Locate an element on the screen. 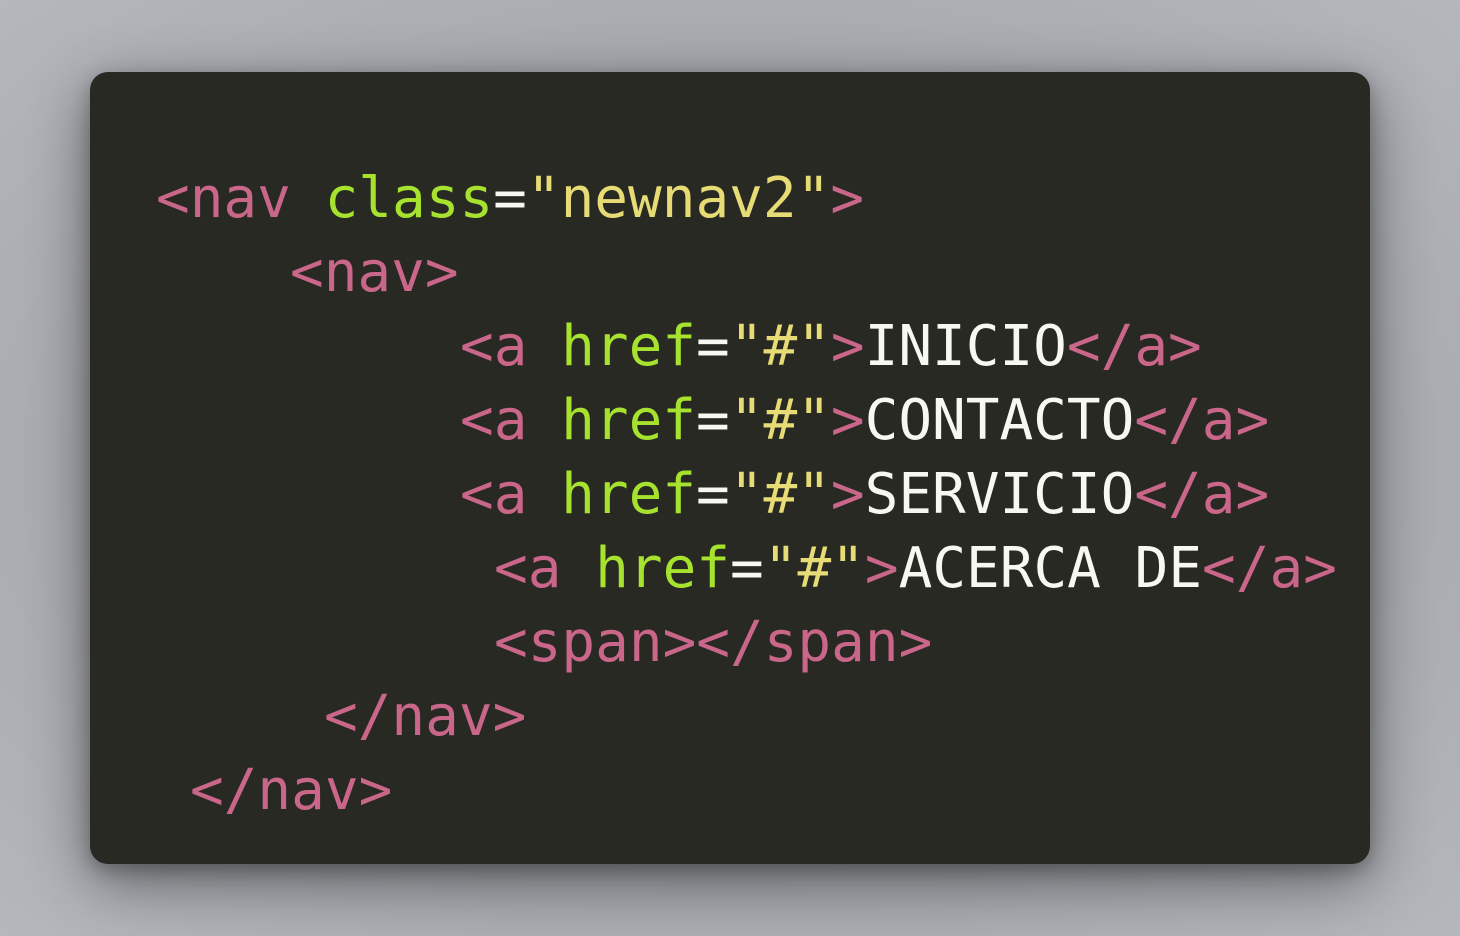 Image resolution: width=1460 pixels, height=936 pixels. code-token-text: CONTACTO is located at coordinates (999, 420).